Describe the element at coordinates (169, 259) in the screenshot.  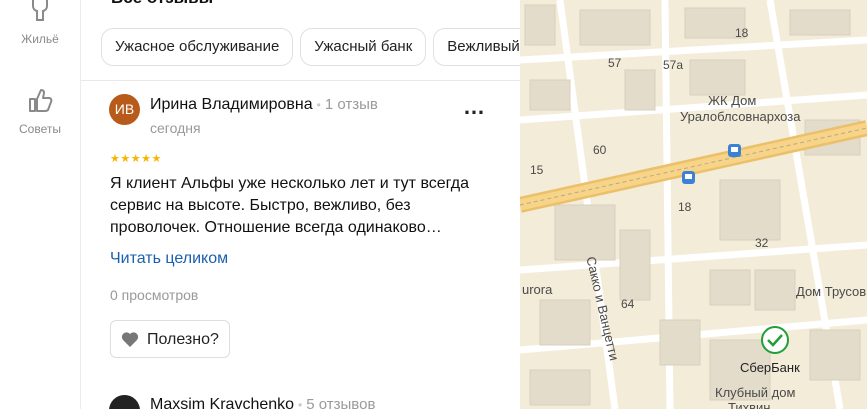
I see `read-more-link: Читать целиком` at that location.